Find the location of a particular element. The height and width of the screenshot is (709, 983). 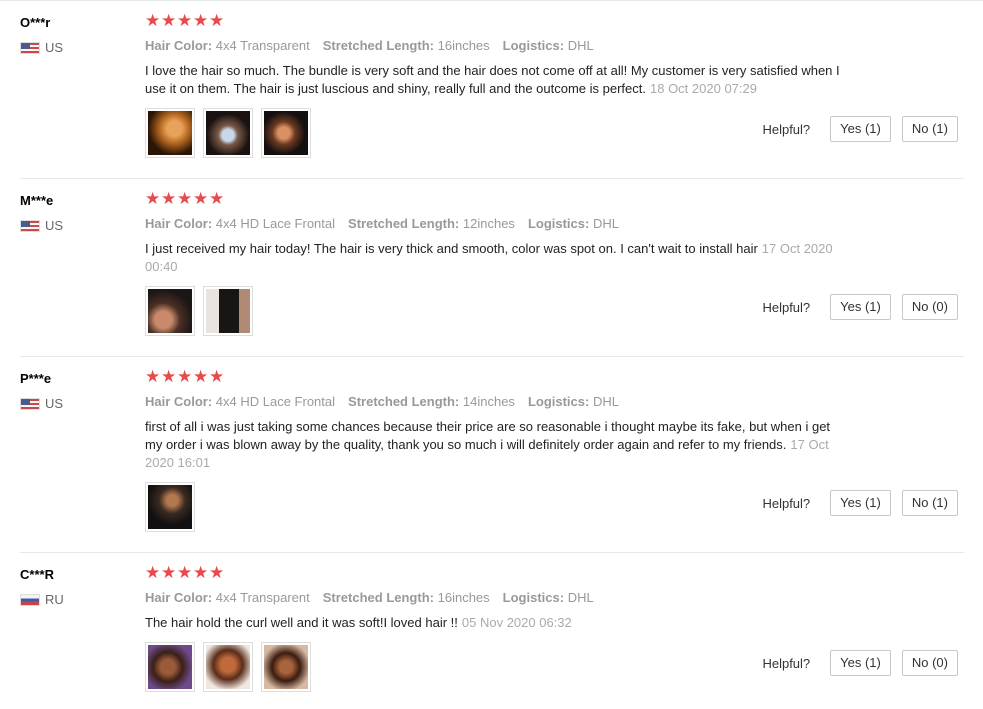

reviewer-country: RU is located at coordinates (42, 599).